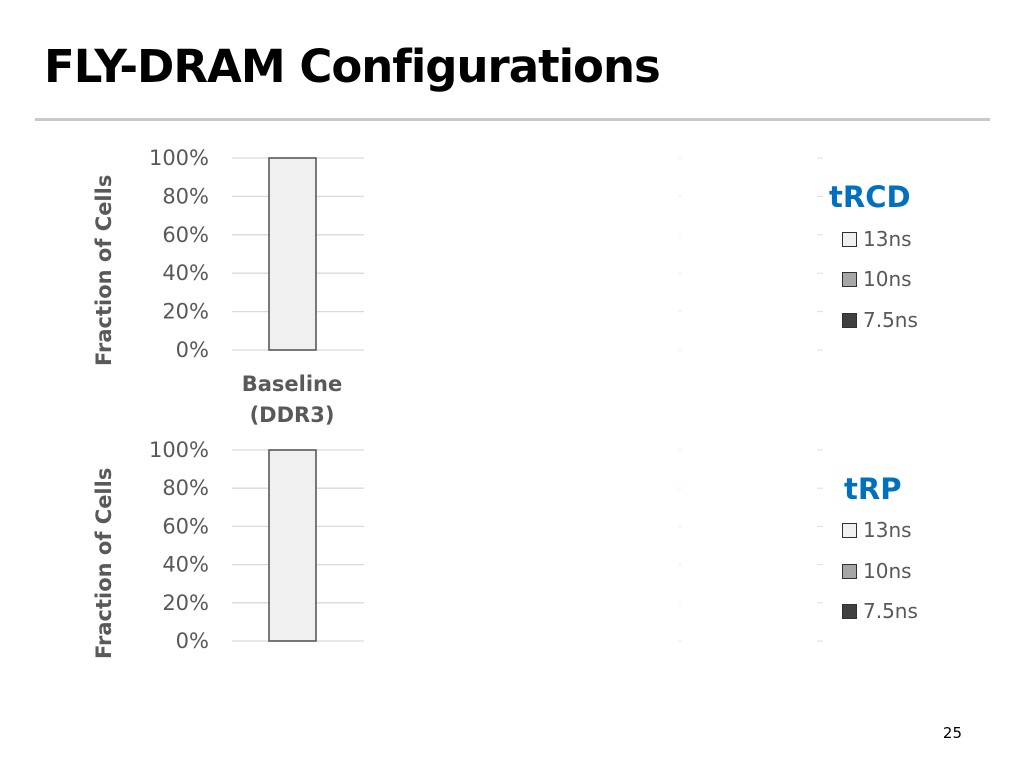 The width and height of the screenshot is (1024, 768). What do you see at coordinates (185, 488) in the screenshot?
I see `trp-y-tick-label: 80%` at bounding box center [185, 488].